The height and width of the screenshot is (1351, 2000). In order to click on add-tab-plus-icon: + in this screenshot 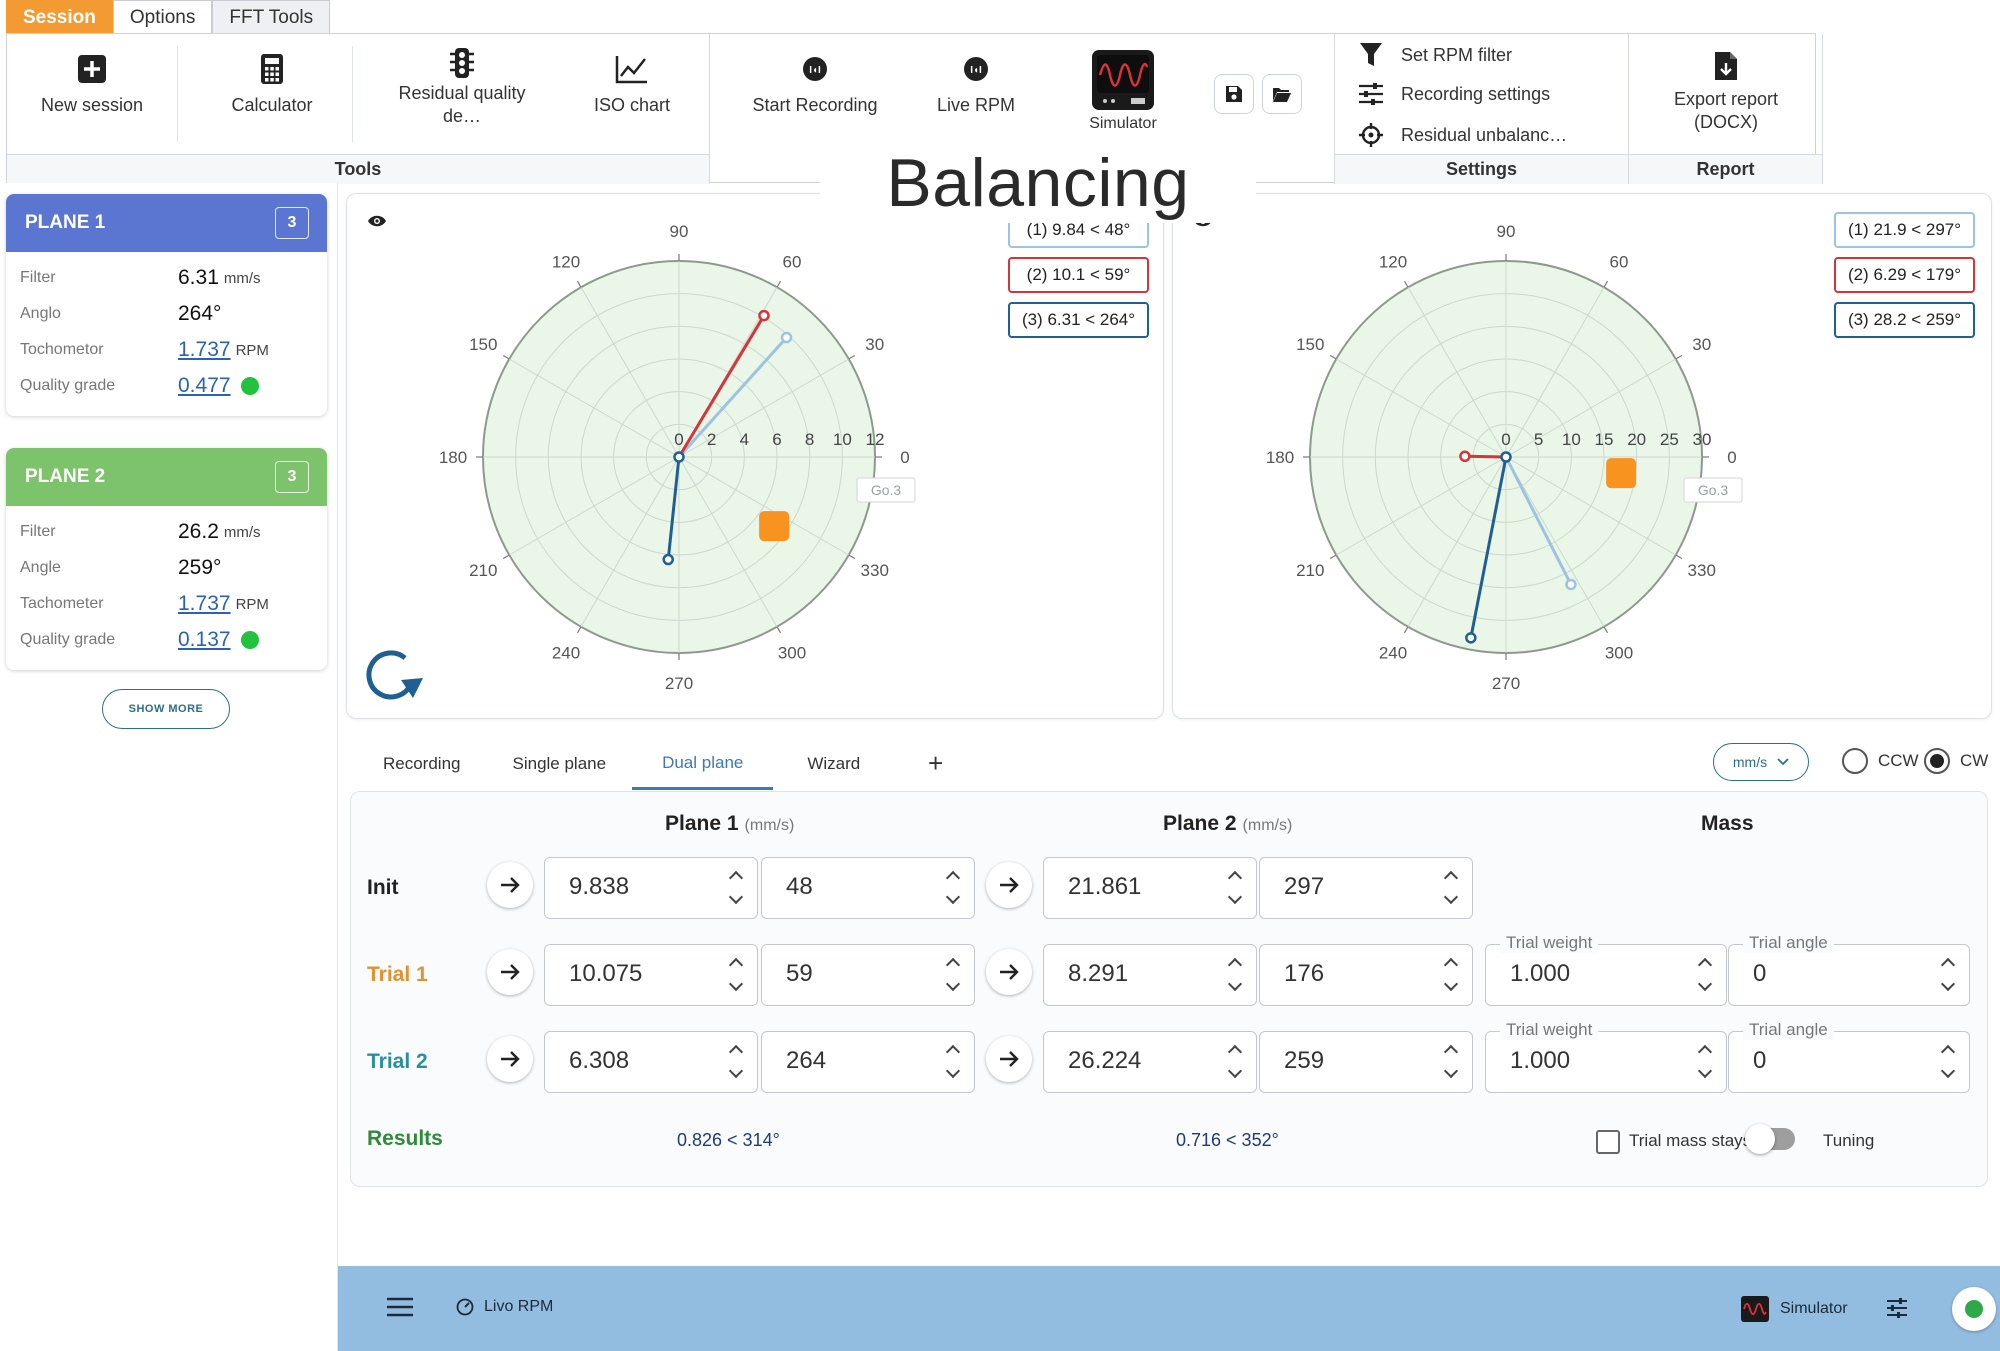, I will do `click(935, 763)`.